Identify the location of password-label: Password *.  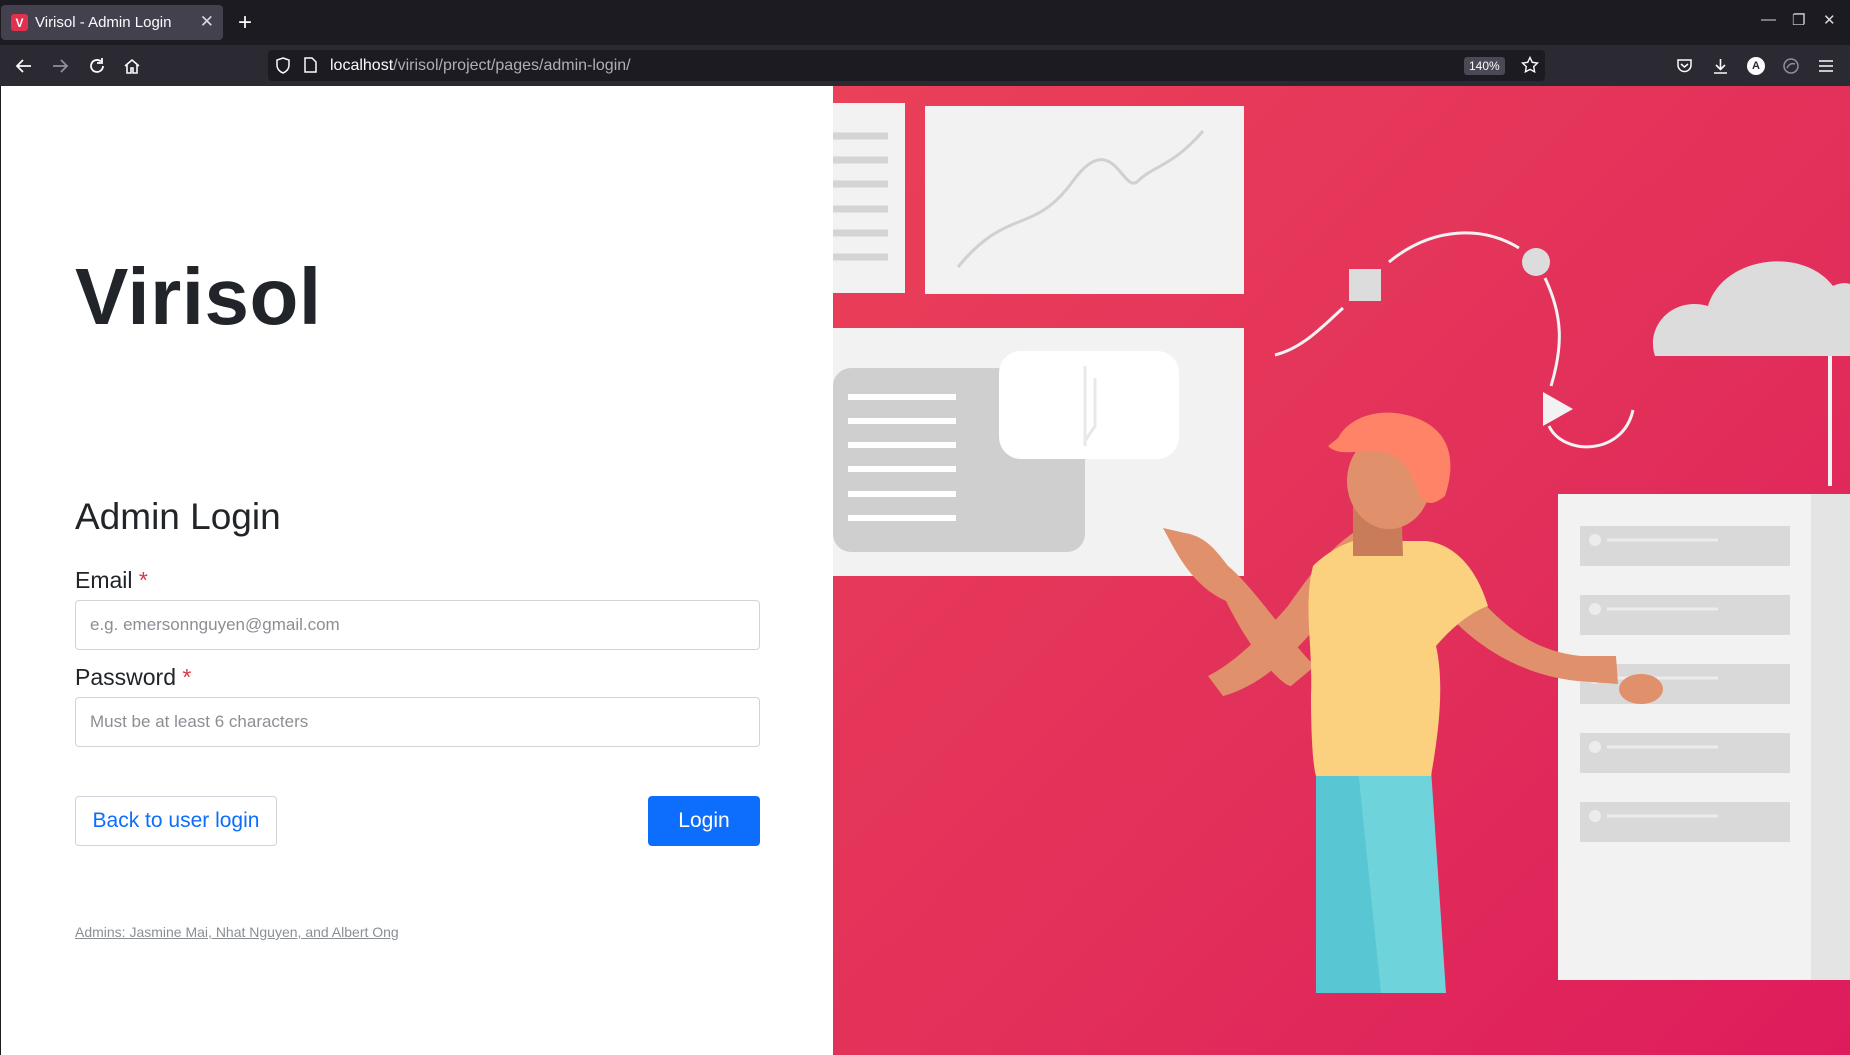
(133, 677).